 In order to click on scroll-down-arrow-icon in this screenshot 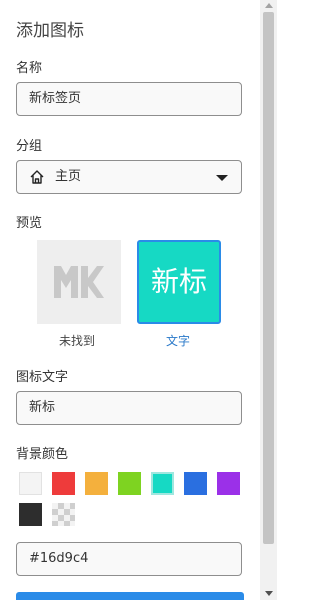, I will do `click(269, 593)`.